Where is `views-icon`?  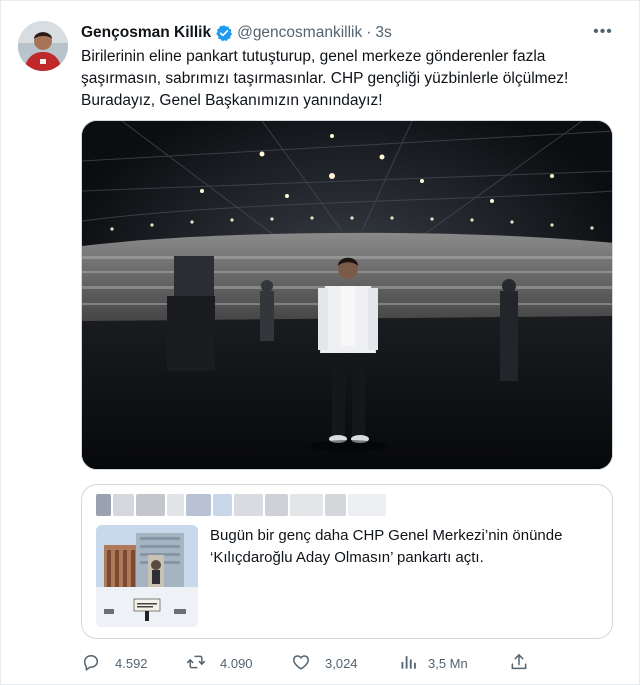
views-icon is located at coordinates (409, 663).